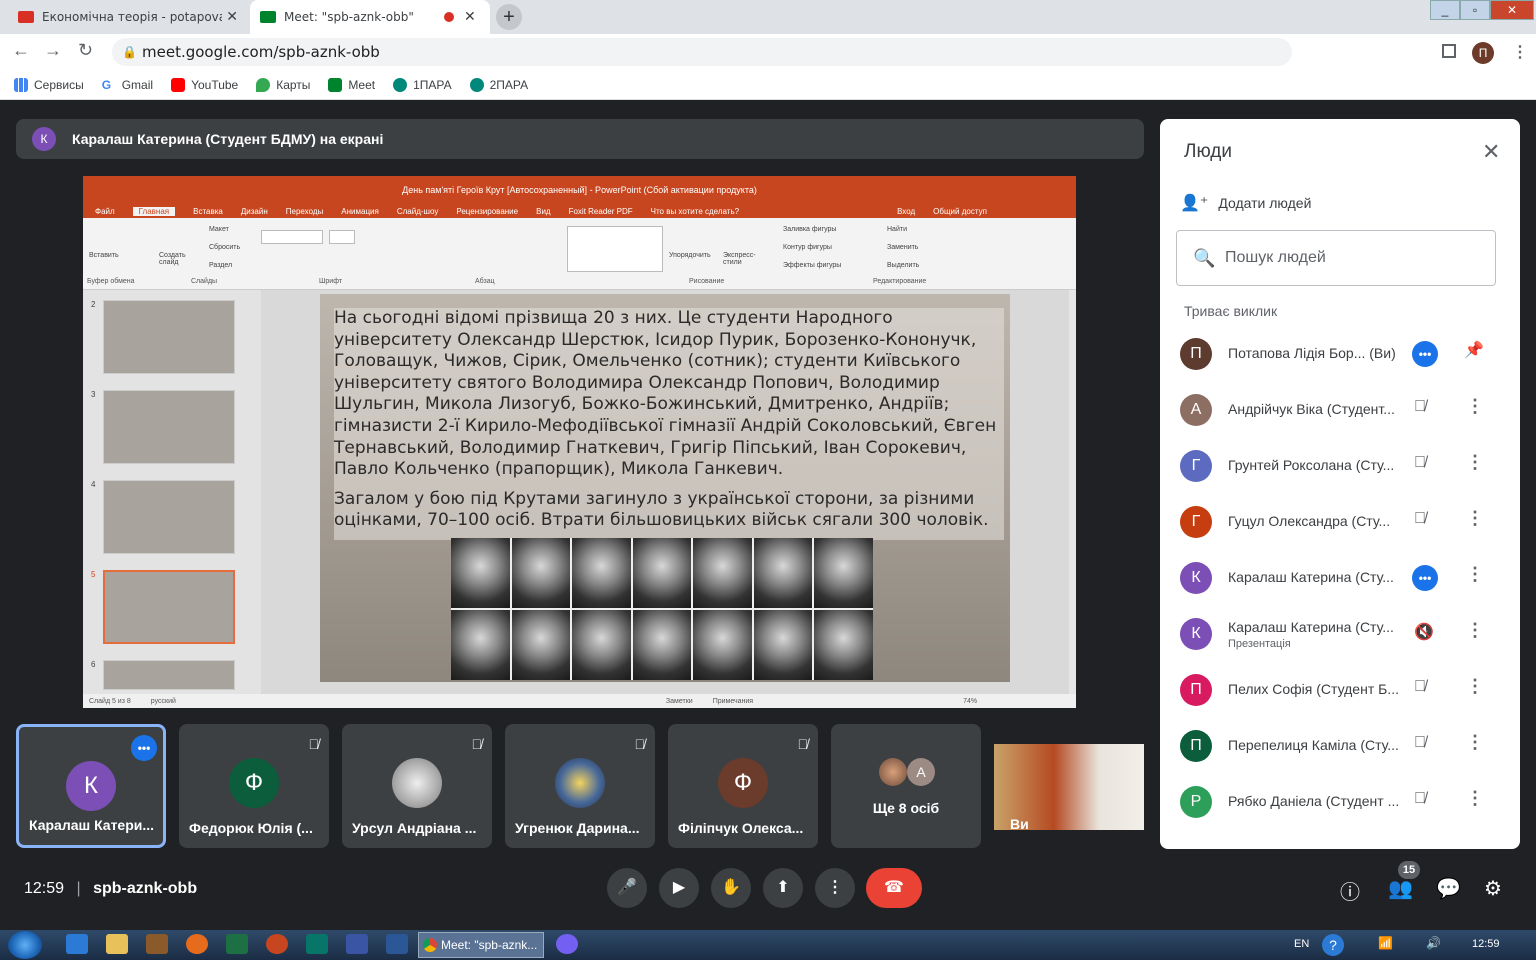  I want to click on add-people-button: 👤⁺ Додати людей, so click(1245, 203).